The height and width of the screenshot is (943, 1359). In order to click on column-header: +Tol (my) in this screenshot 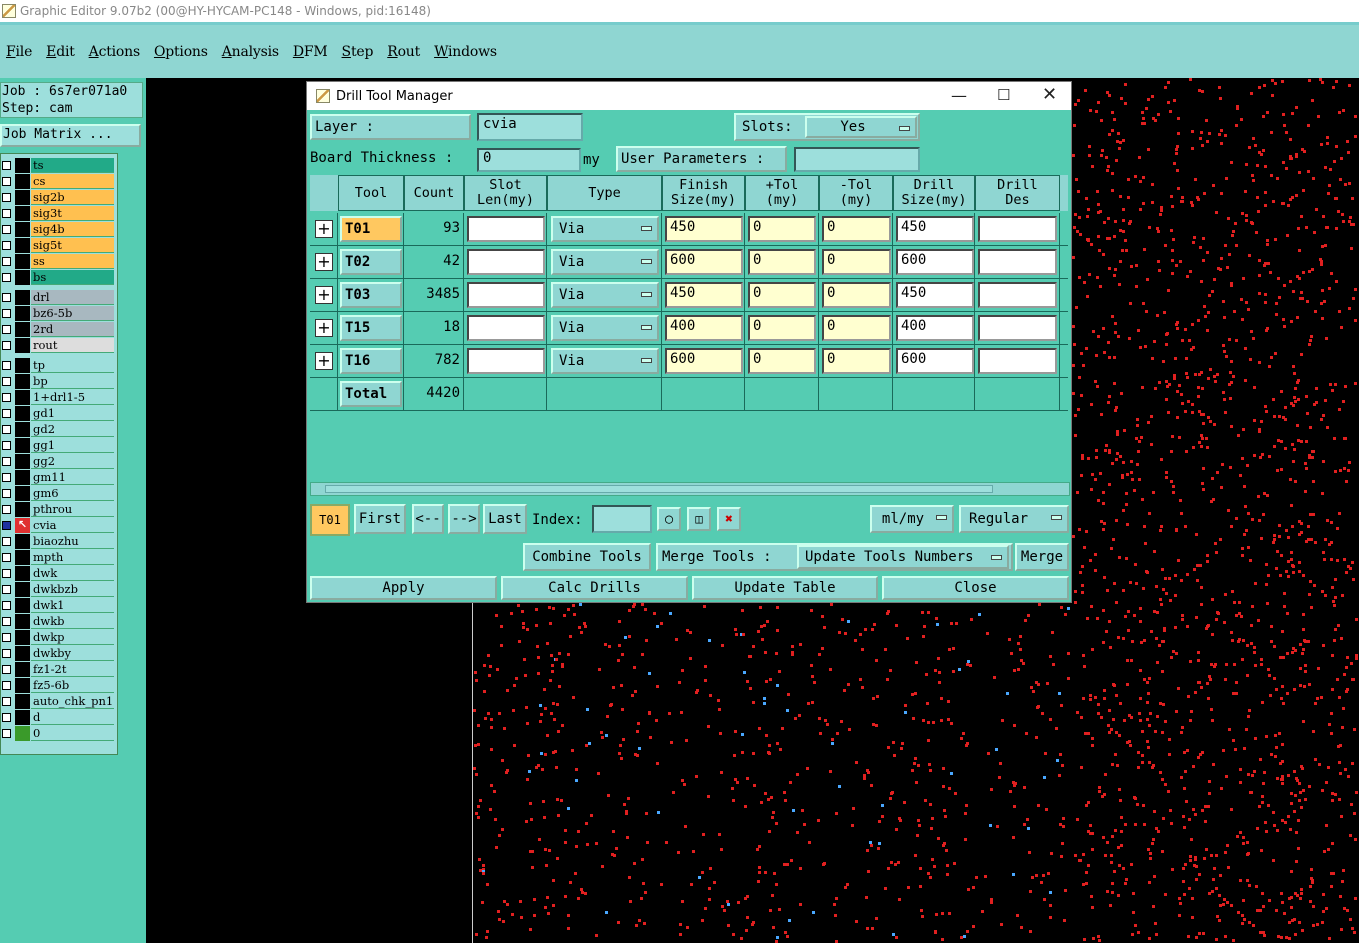, I will do `click(782, 193)`.